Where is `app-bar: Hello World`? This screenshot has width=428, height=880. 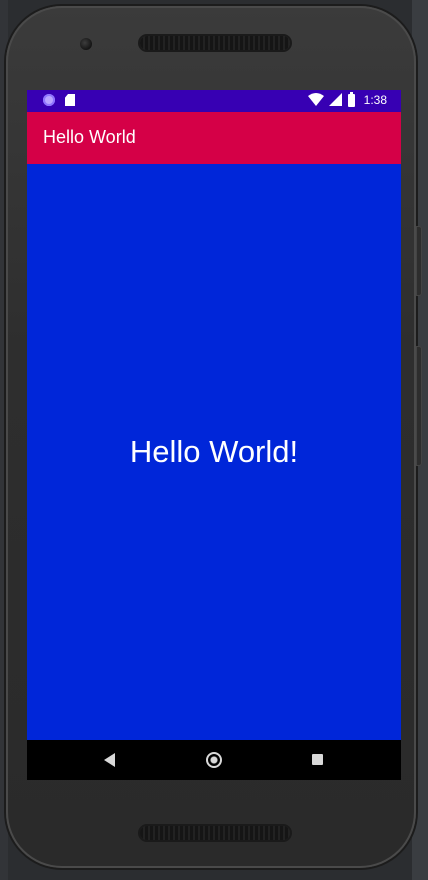
app-bar: Hello World is located at coordinates (214, 138).